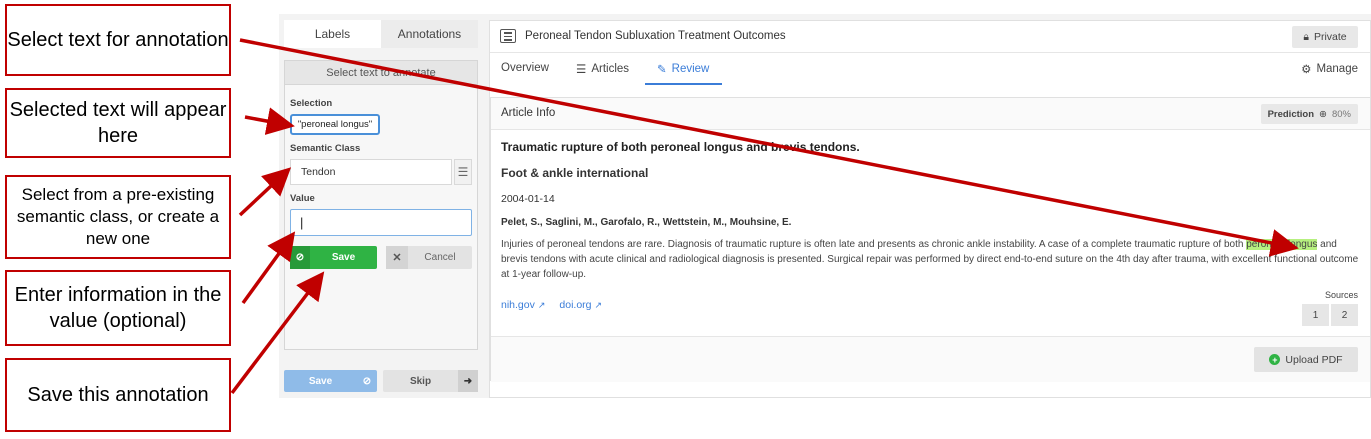  Describe the element at coordinates (575, 173) in the screenshot. I see `article-journal: Foot & ankle international` at that location.